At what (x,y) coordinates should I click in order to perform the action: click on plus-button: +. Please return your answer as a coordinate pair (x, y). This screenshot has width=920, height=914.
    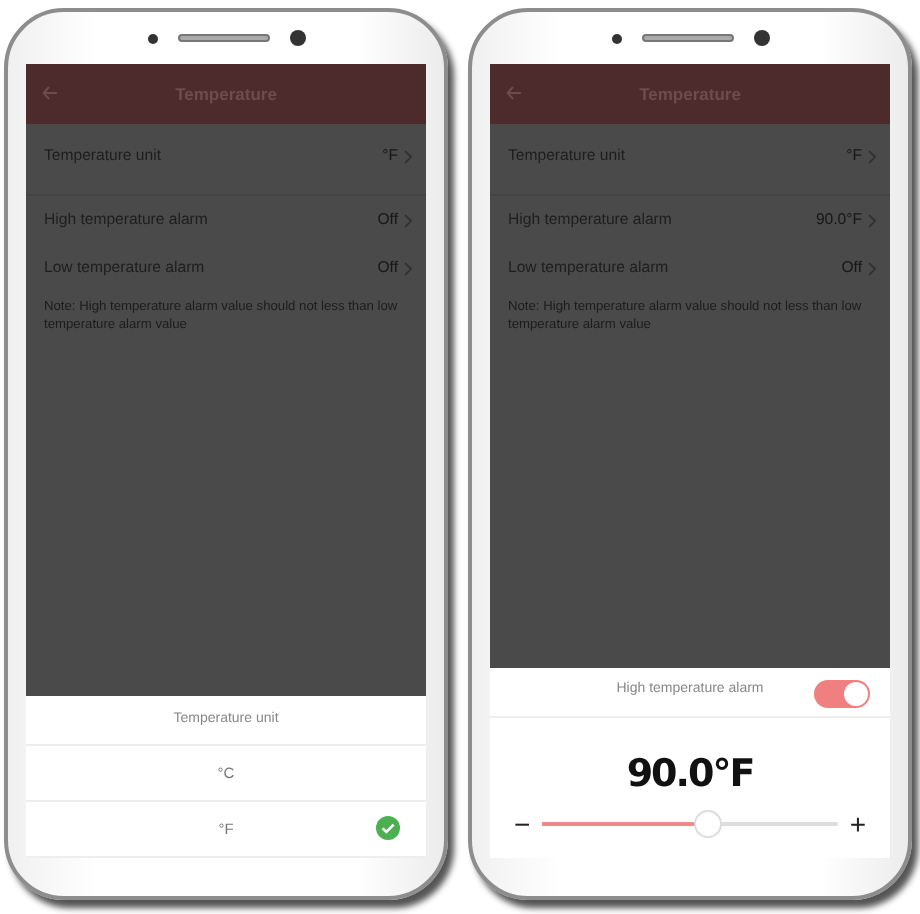
    Looking at the image, I should click on (857, 824).